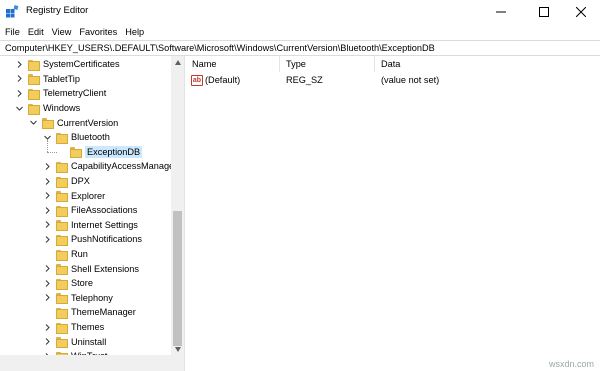 The height and width of the screenshot is (371, 600). I want to click on menu-bar: File Edit View Favorites Help, so click(300, 31).